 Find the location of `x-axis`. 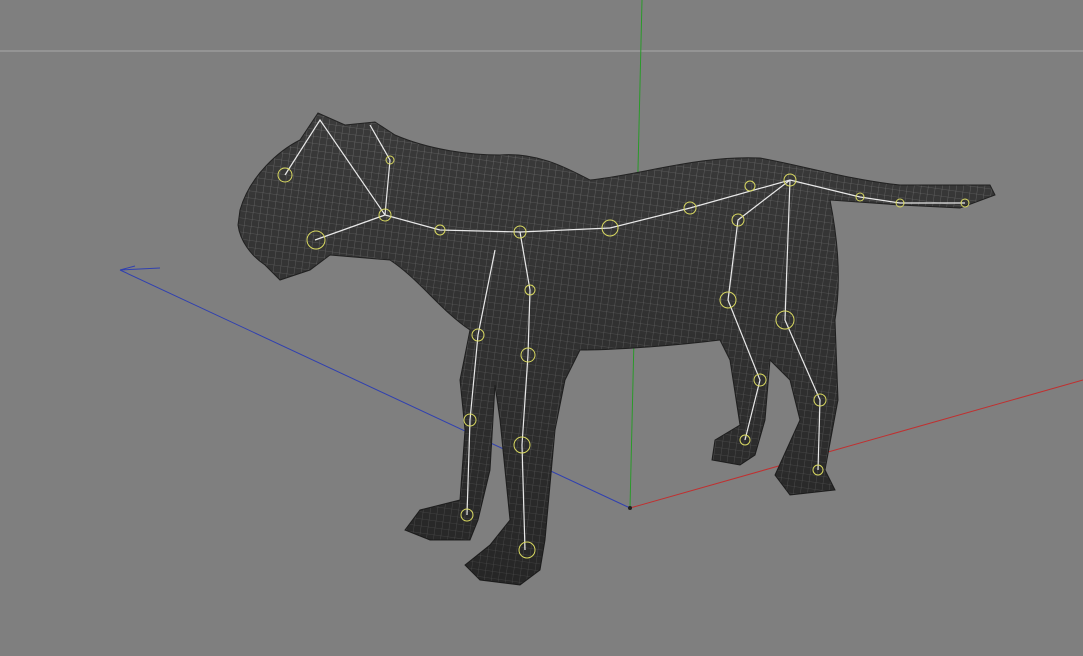

x-axis is located at coordinates (856, 444).